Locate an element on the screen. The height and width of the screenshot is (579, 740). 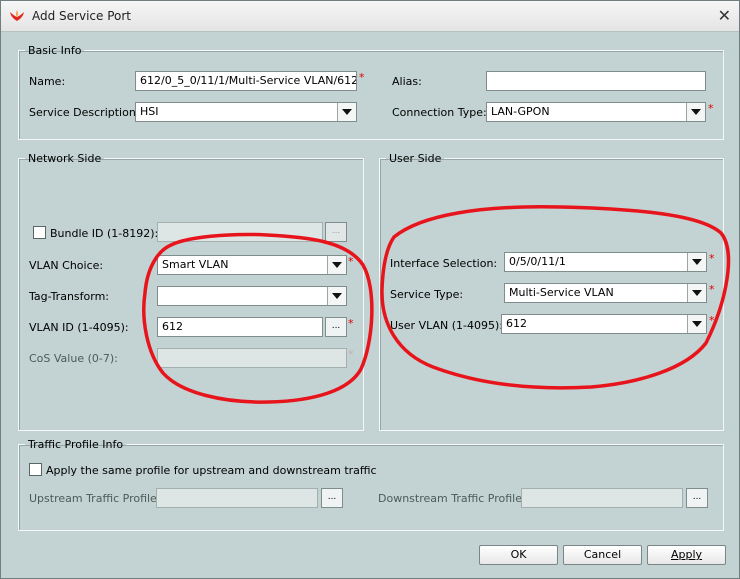
cos-value-input is located at coordinates (252, 358).